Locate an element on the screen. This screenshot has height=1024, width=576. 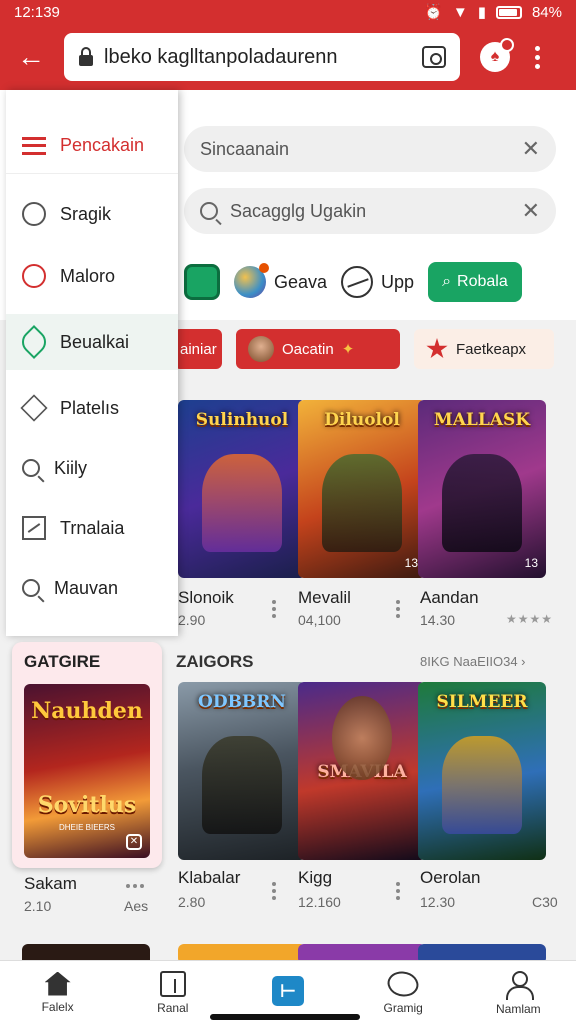
category-label: ainiar is located at coordinates (198, 349).